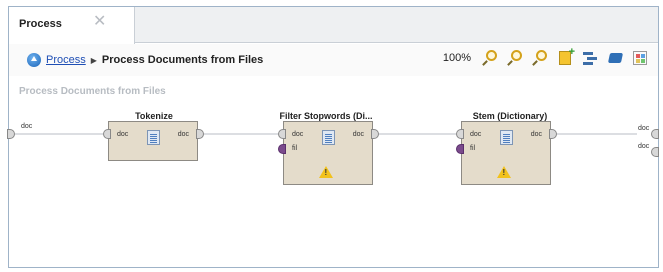 The height and width of the screenshot is (272, 663). I want to click on operator-title: Tokenize, so click(154, 116).